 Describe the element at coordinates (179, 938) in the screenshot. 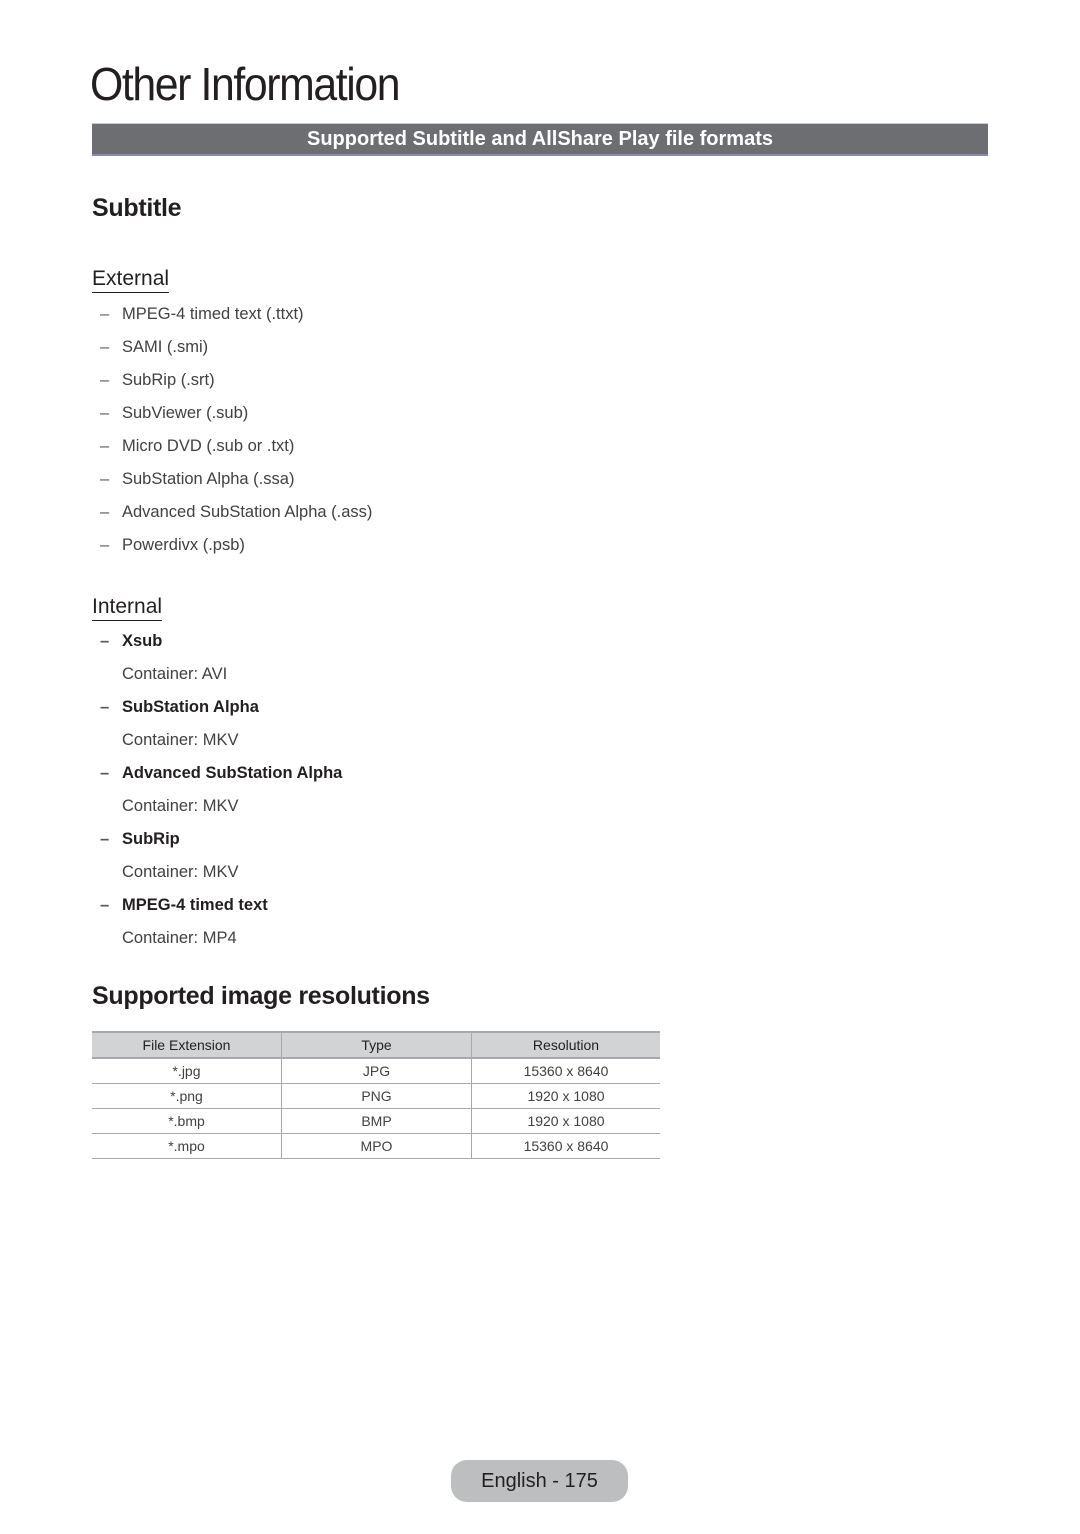

I see `list-item-container: Container: MP4` at that location.